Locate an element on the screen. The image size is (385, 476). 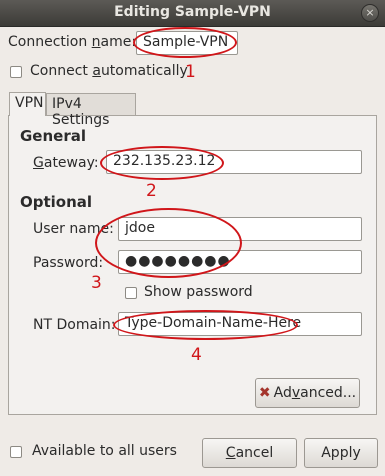
close-icon: × is located at coordinates (370, 13).